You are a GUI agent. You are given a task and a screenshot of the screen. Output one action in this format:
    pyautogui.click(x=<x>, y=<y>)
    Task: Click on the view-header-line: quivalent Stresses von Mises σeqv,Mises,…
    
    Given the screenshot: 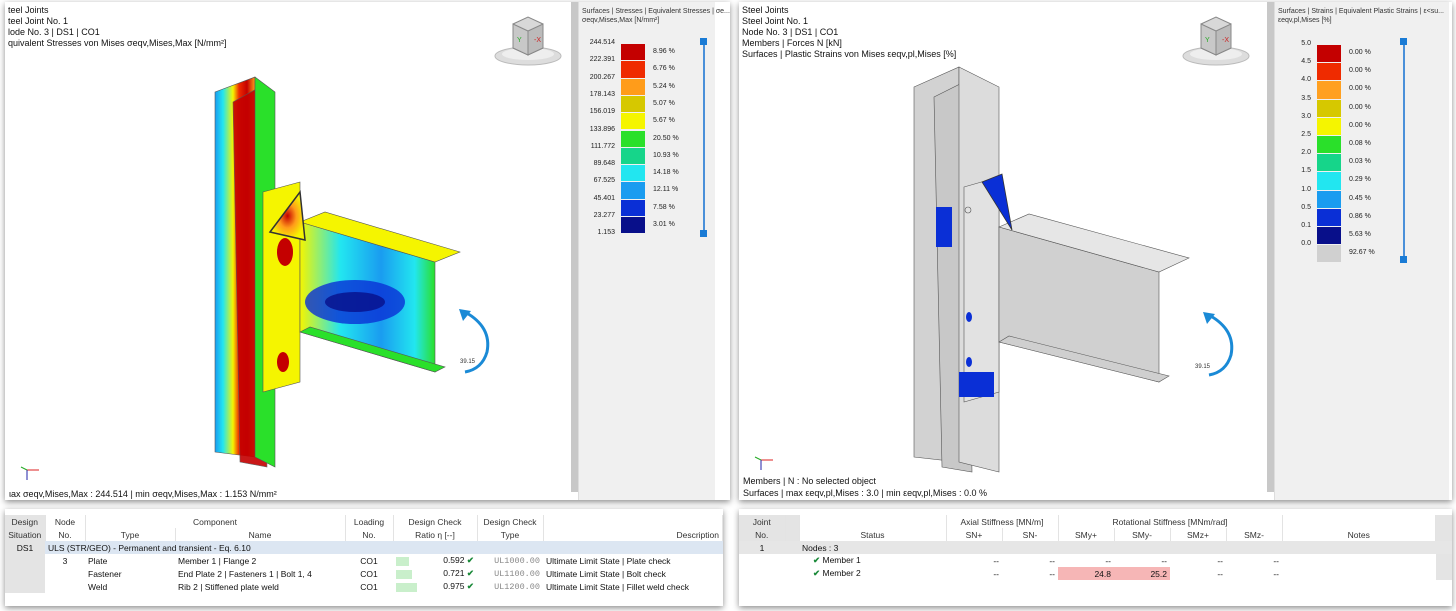 What is the action you would take?
    pyautogui.click(x=117, y=43)
    